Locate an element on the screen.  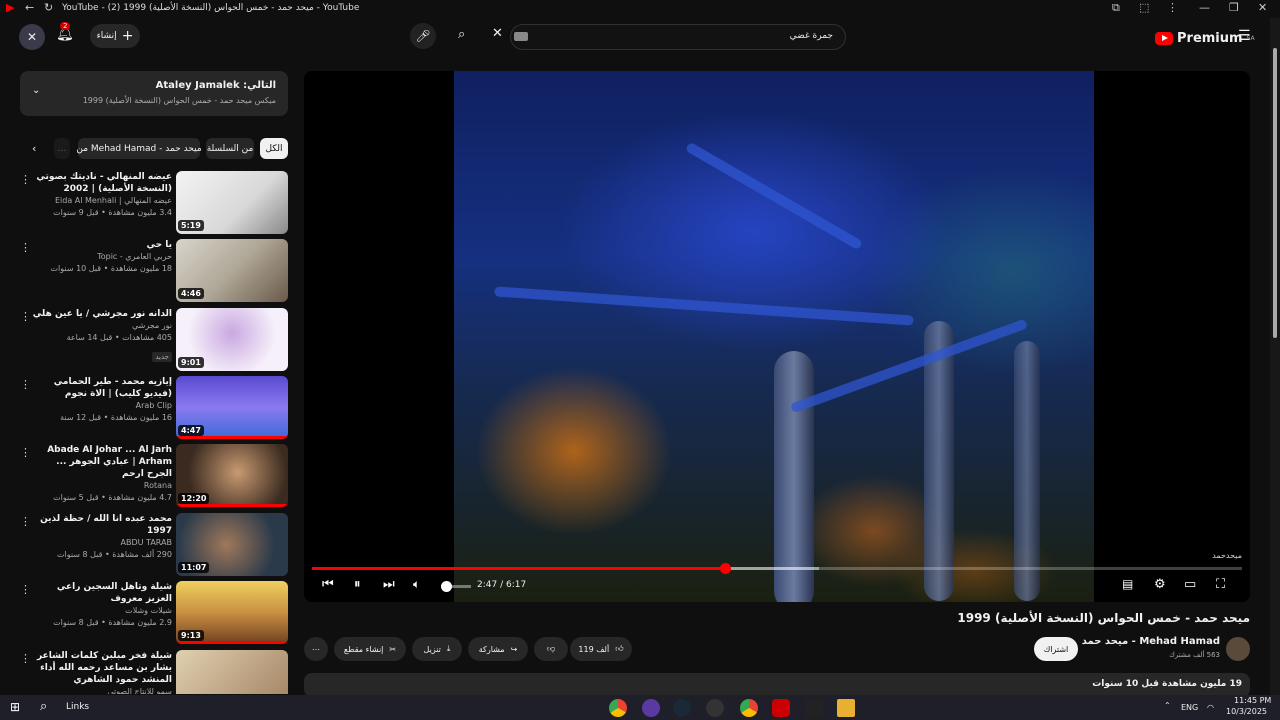
scrubber-knob is located at coordinates (725, 568).